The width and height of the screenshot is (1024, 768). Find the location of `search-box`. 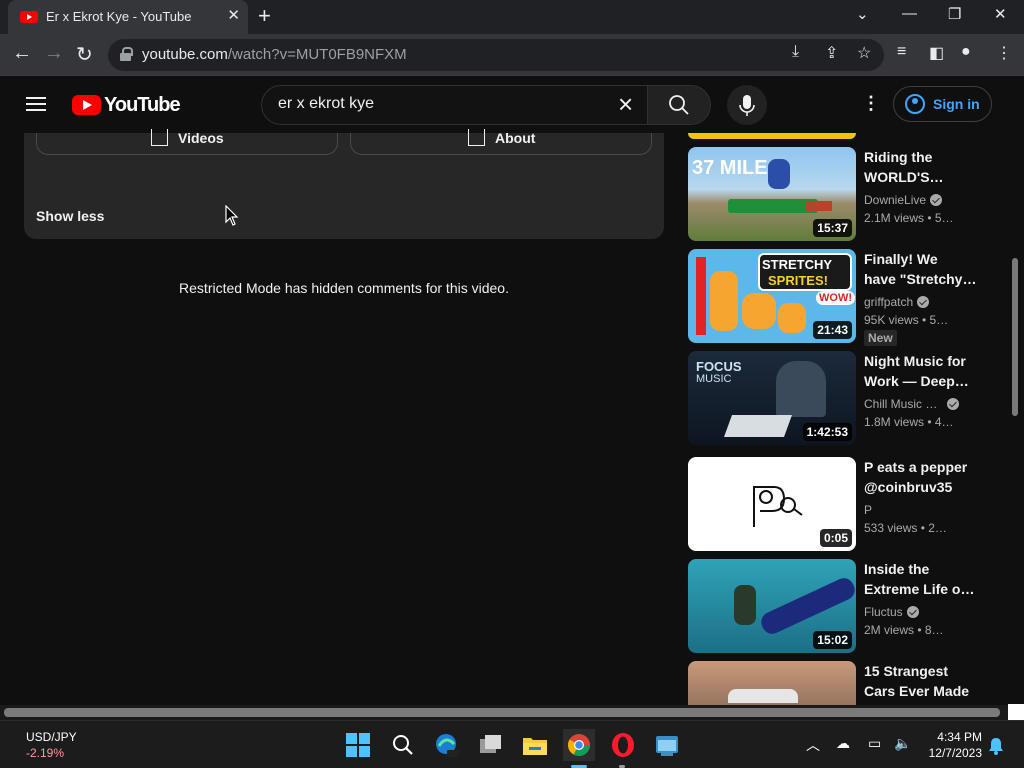

search-box is located at coordinates (454, 105).